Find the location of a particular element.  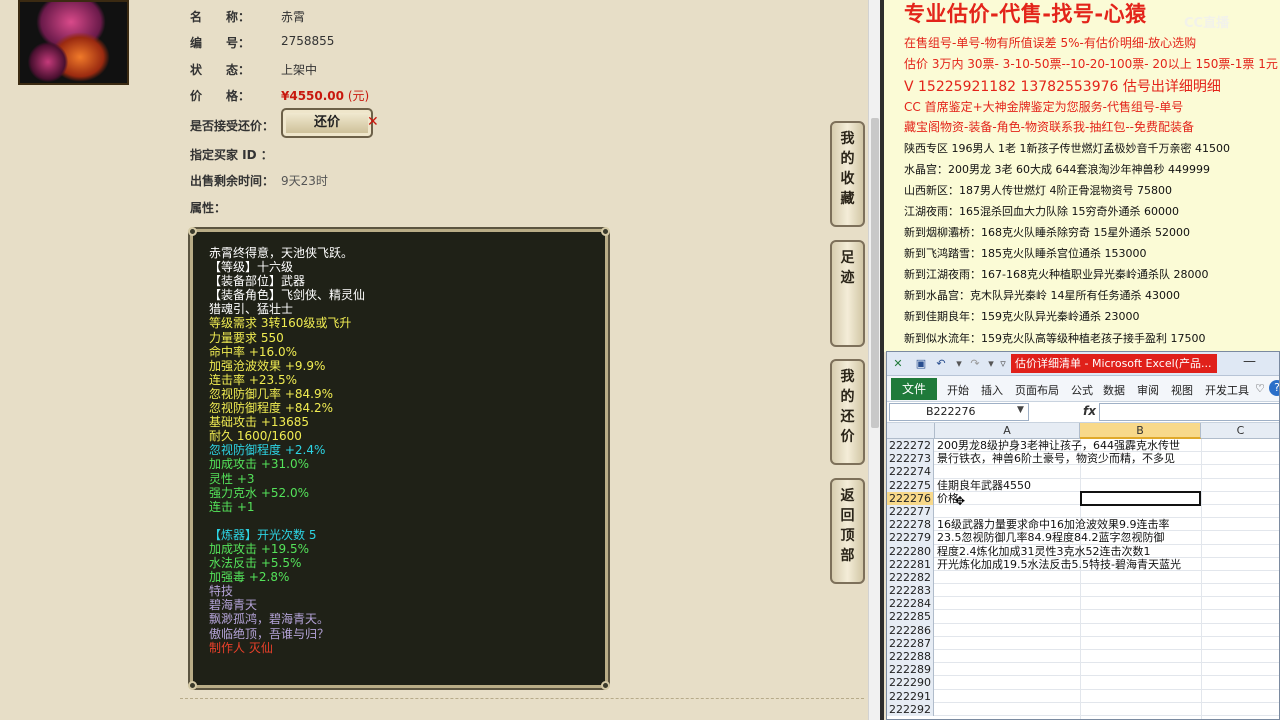

cell-a: 200男龙8级护身3老神让孩子，644强霹克水传世 is located at coordinates (1058, 445).